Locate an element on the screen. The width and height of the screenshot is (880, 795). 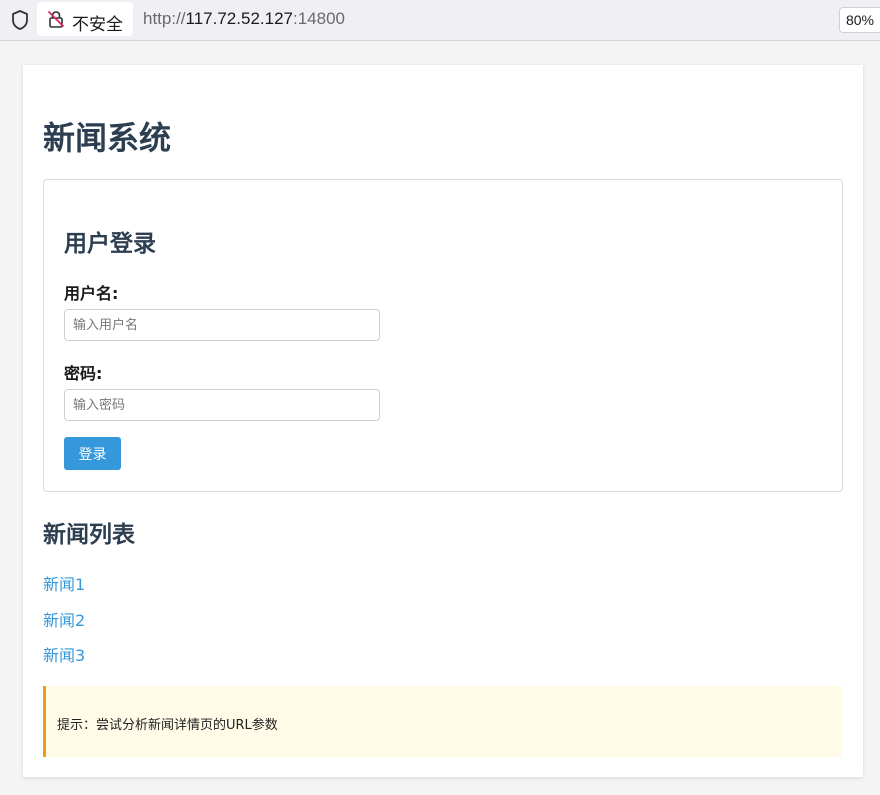
shield-icon is located at coordinates (20, 20).